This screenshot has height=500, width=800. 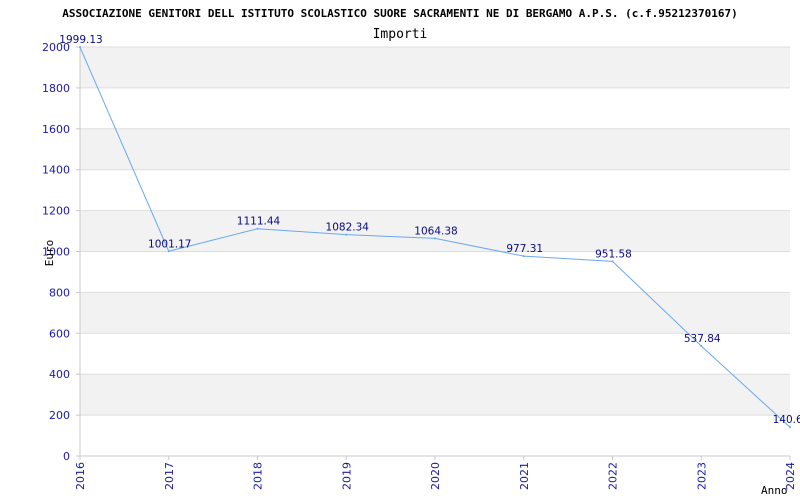 What do you see at coordinates (169, 244) in the screenshot?
I see `data-label: 1001.17` at bounding box center [169, 244].